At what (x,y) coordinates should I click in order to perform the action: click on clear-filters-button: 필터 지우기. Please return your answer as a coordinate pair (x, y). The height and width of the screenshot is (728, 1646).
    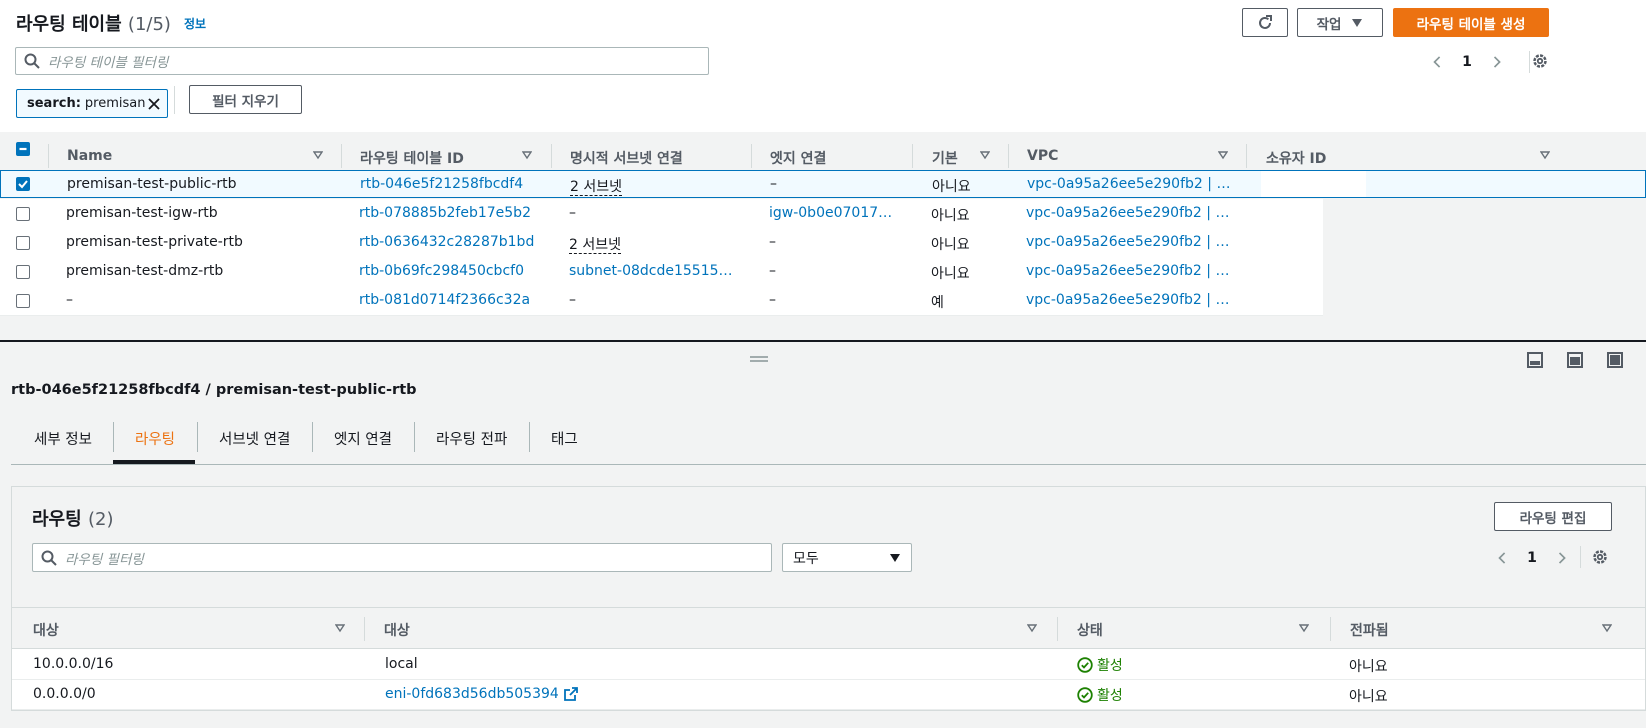
    Looking at the image, I should click on (245, 99).